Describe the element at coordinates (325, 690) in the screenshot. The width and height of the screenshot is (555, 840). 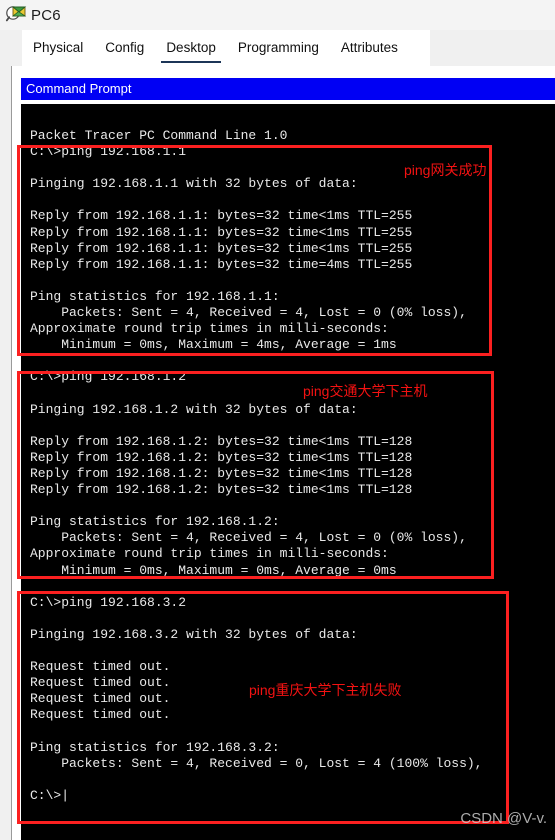
I see `annotation-label-ping-chongqing-host: ping重庆大学下主机失败` at that location.